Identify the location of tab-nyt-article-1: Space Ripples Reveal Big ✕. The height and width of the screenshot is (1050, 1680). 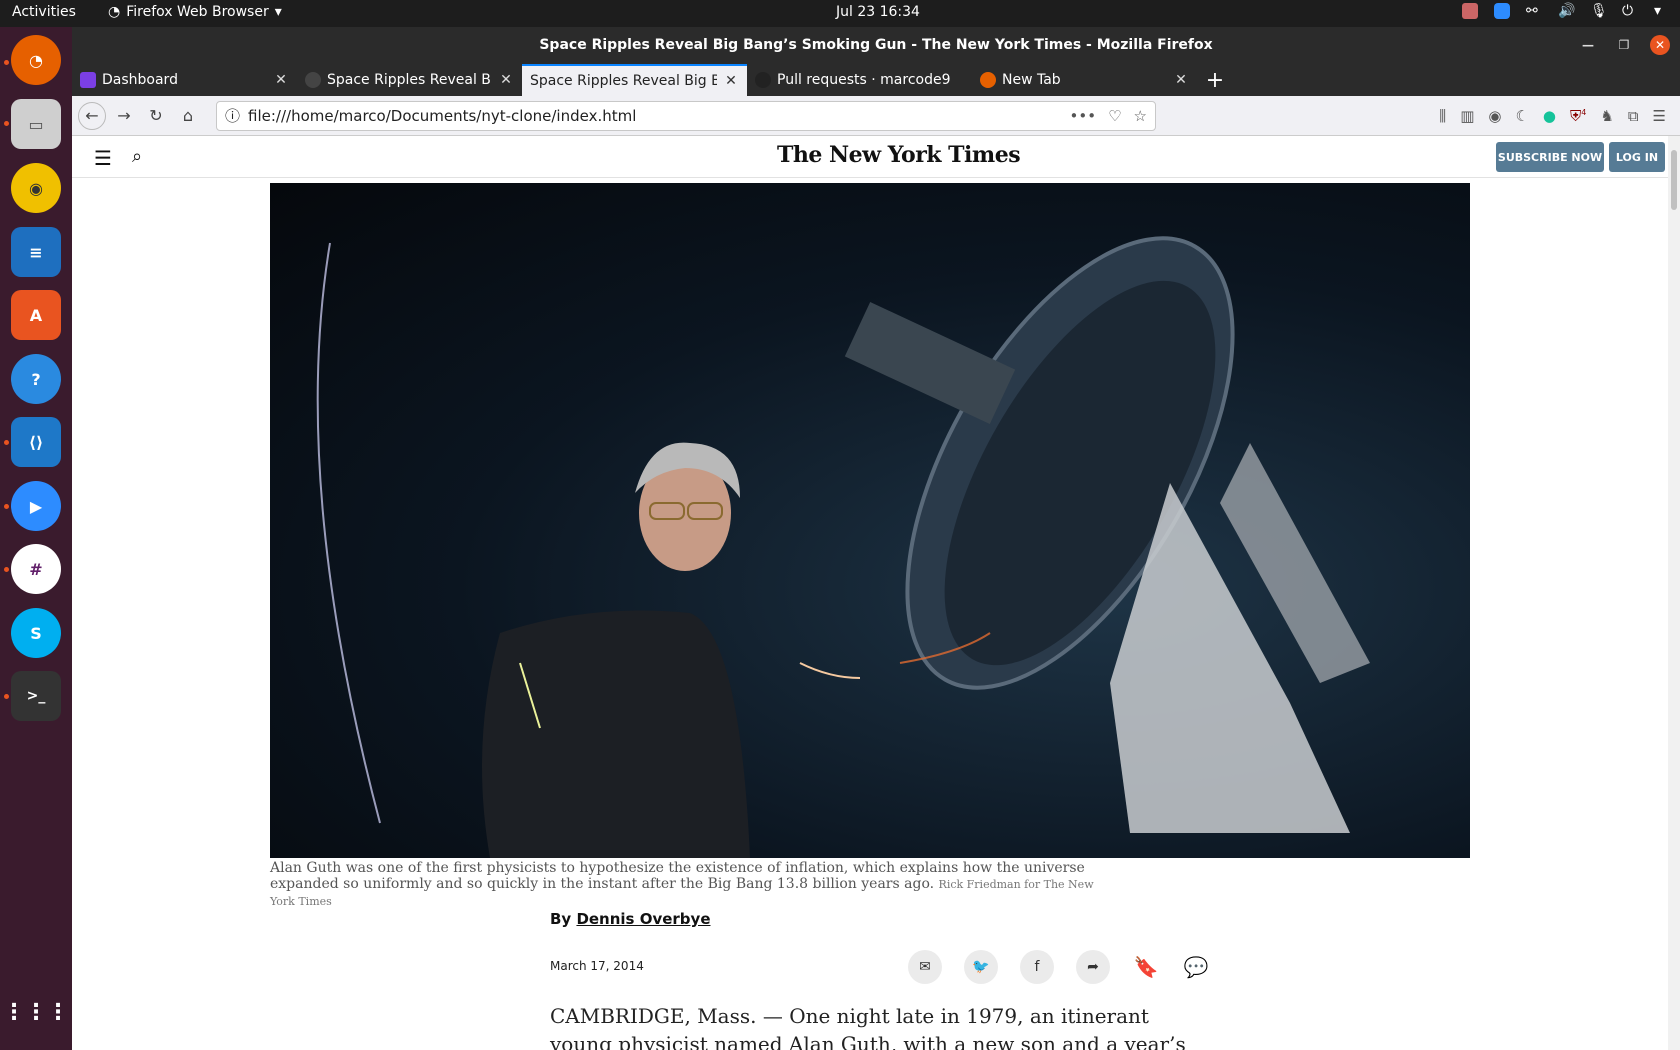
(409, 80).